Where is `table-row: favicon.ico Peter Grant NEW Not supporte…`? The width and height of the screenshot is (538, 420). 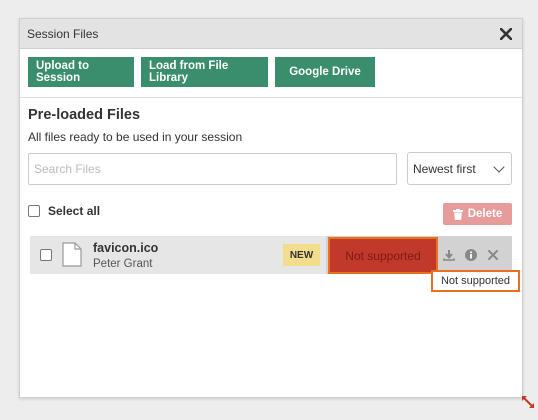 table-row: favicon.ico Peter Grant NEW Not supporte… is located at coordinates (271, 255).